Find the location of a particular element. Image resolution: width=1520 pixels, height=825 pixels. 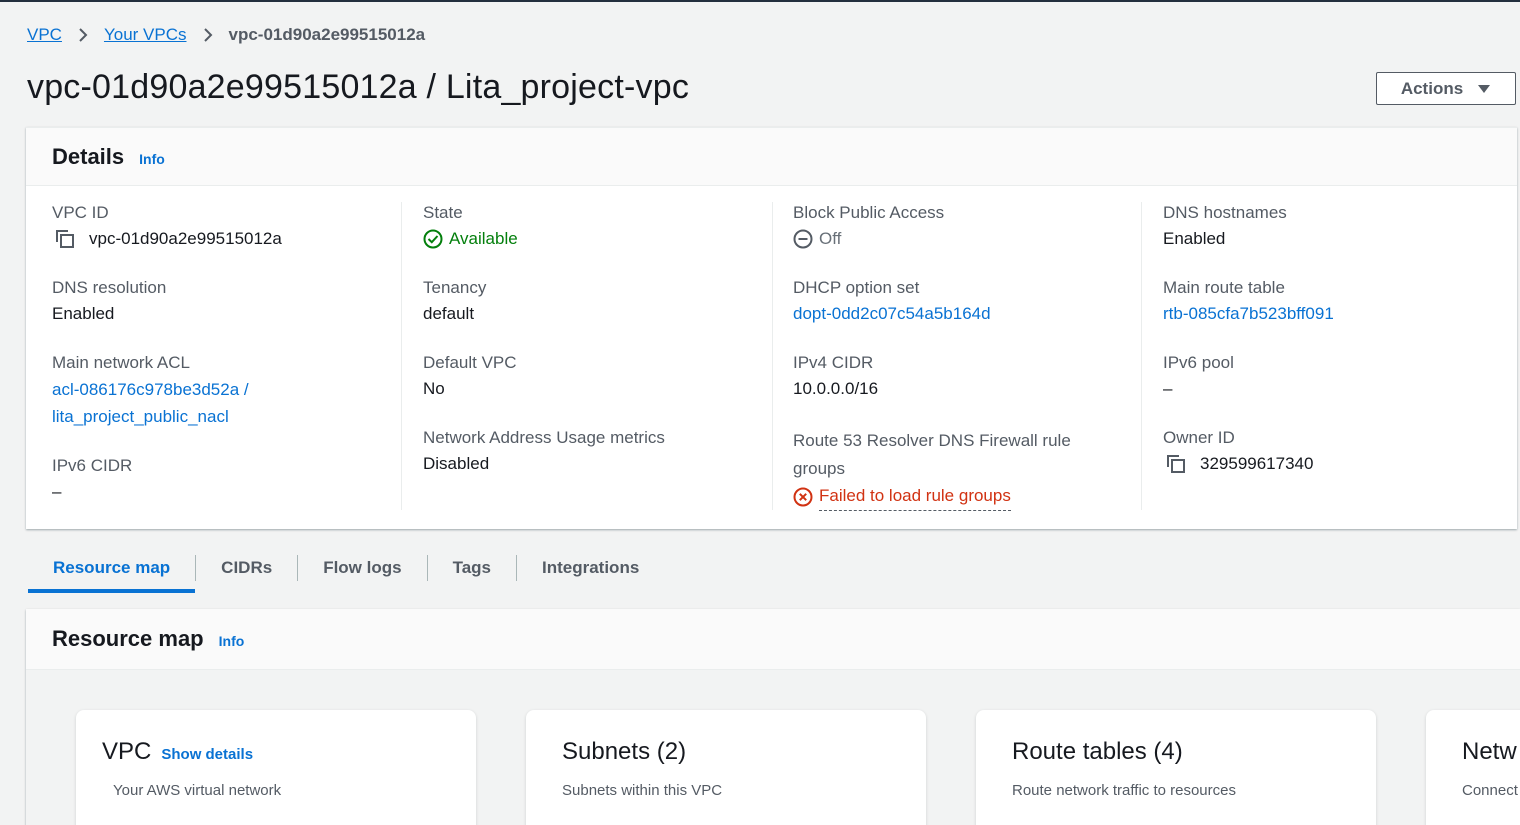

resource-map-title: Resource map is located at coordinates (128, 638).